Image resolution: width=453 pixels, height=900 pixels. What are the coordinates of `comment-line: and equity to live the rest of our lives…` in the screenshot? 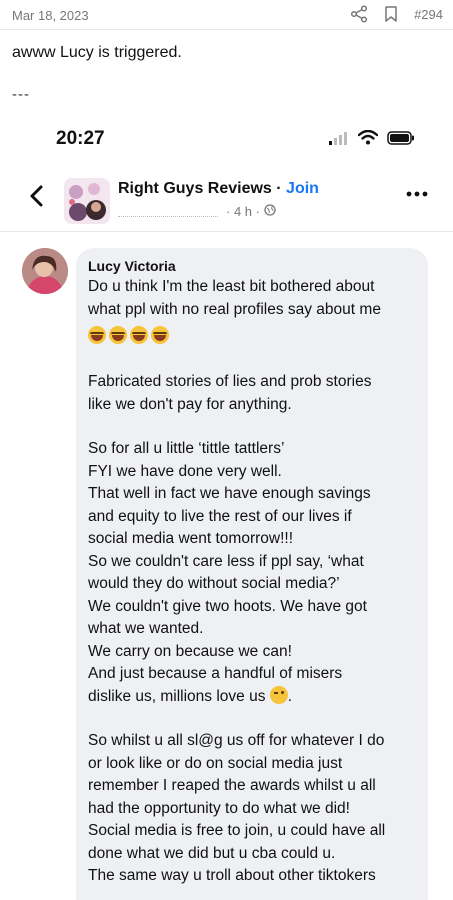 It's located at (220, 516).